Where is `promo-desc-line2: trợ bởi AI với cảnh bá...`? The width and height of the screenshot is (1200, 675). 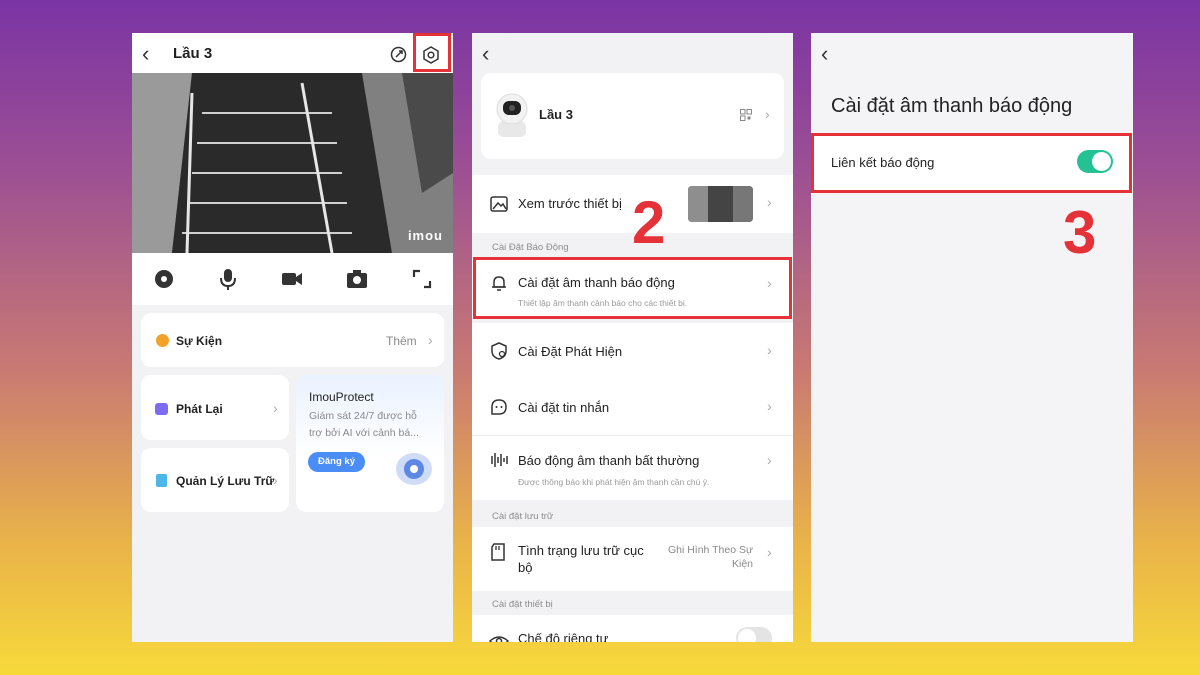 promo-desc-line2: trợ bởi AI với cảnh bá... is located at coordinates (364, 433).